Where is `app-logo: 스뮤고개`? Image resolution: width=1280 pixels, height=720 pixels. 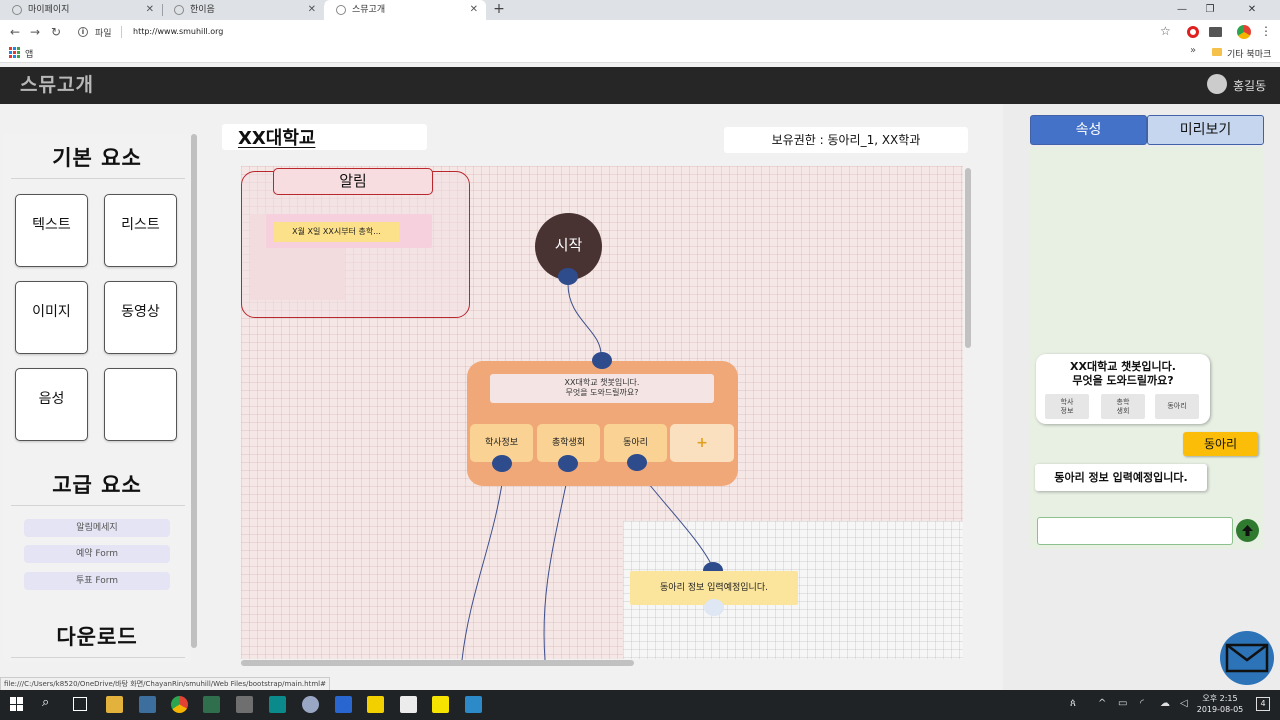
app-logo: 스뮤고개 is located at coordinates (57, 83).